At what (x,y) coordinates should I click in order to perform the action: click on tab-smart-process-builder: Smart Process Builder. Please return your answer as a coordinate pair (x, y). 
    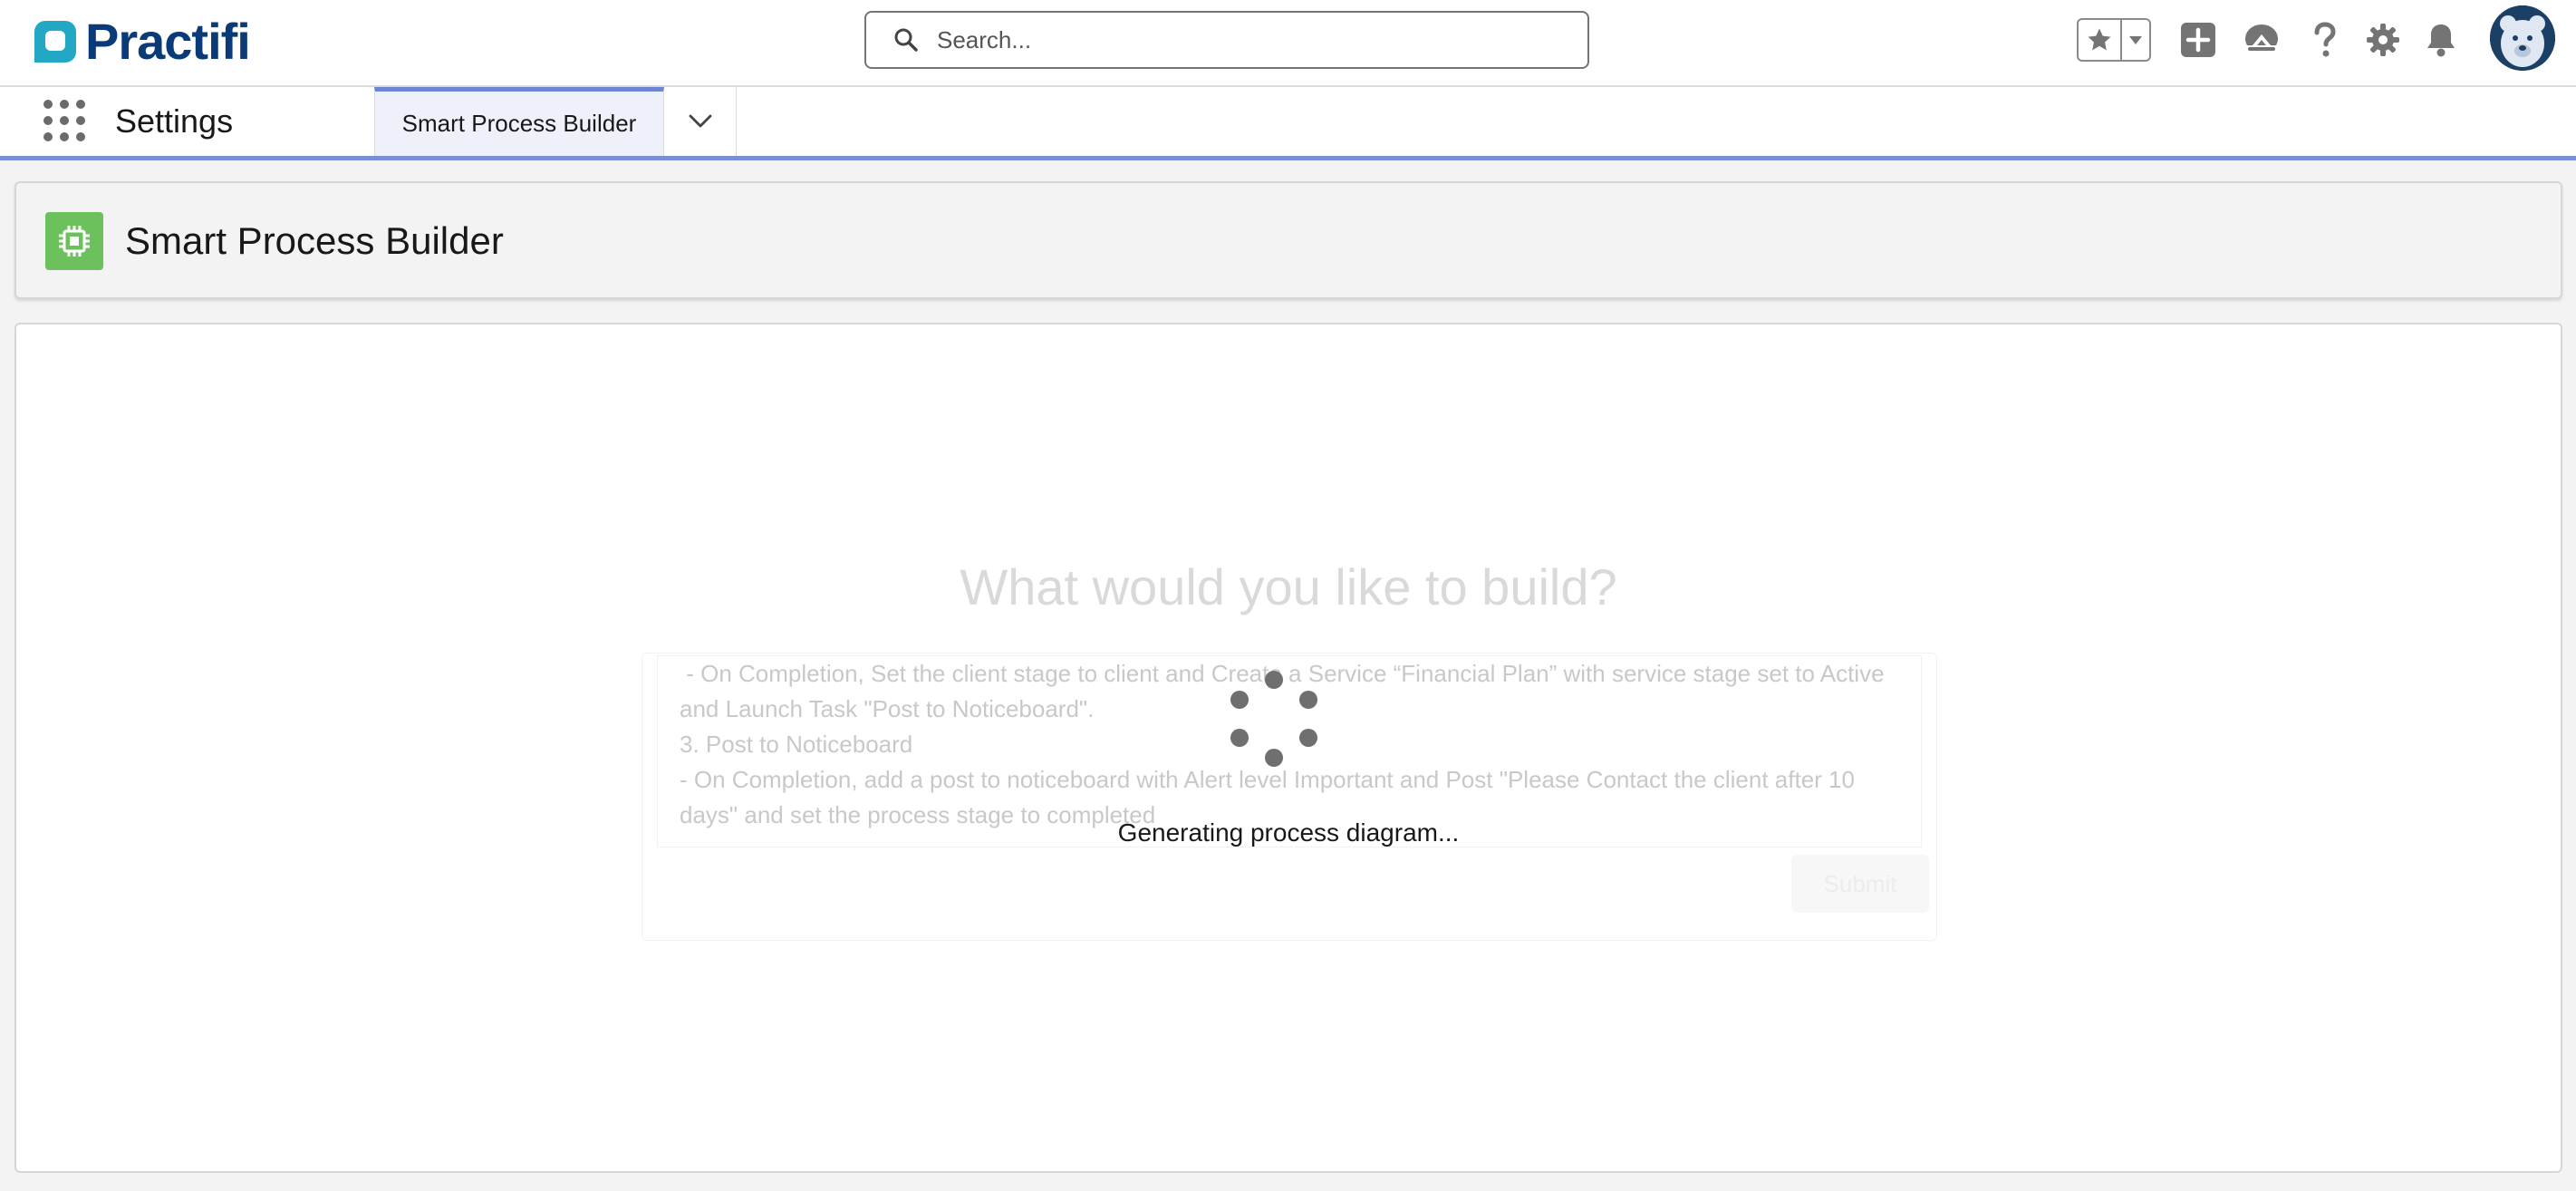
    Looking at the image, I should click on (519, 121).